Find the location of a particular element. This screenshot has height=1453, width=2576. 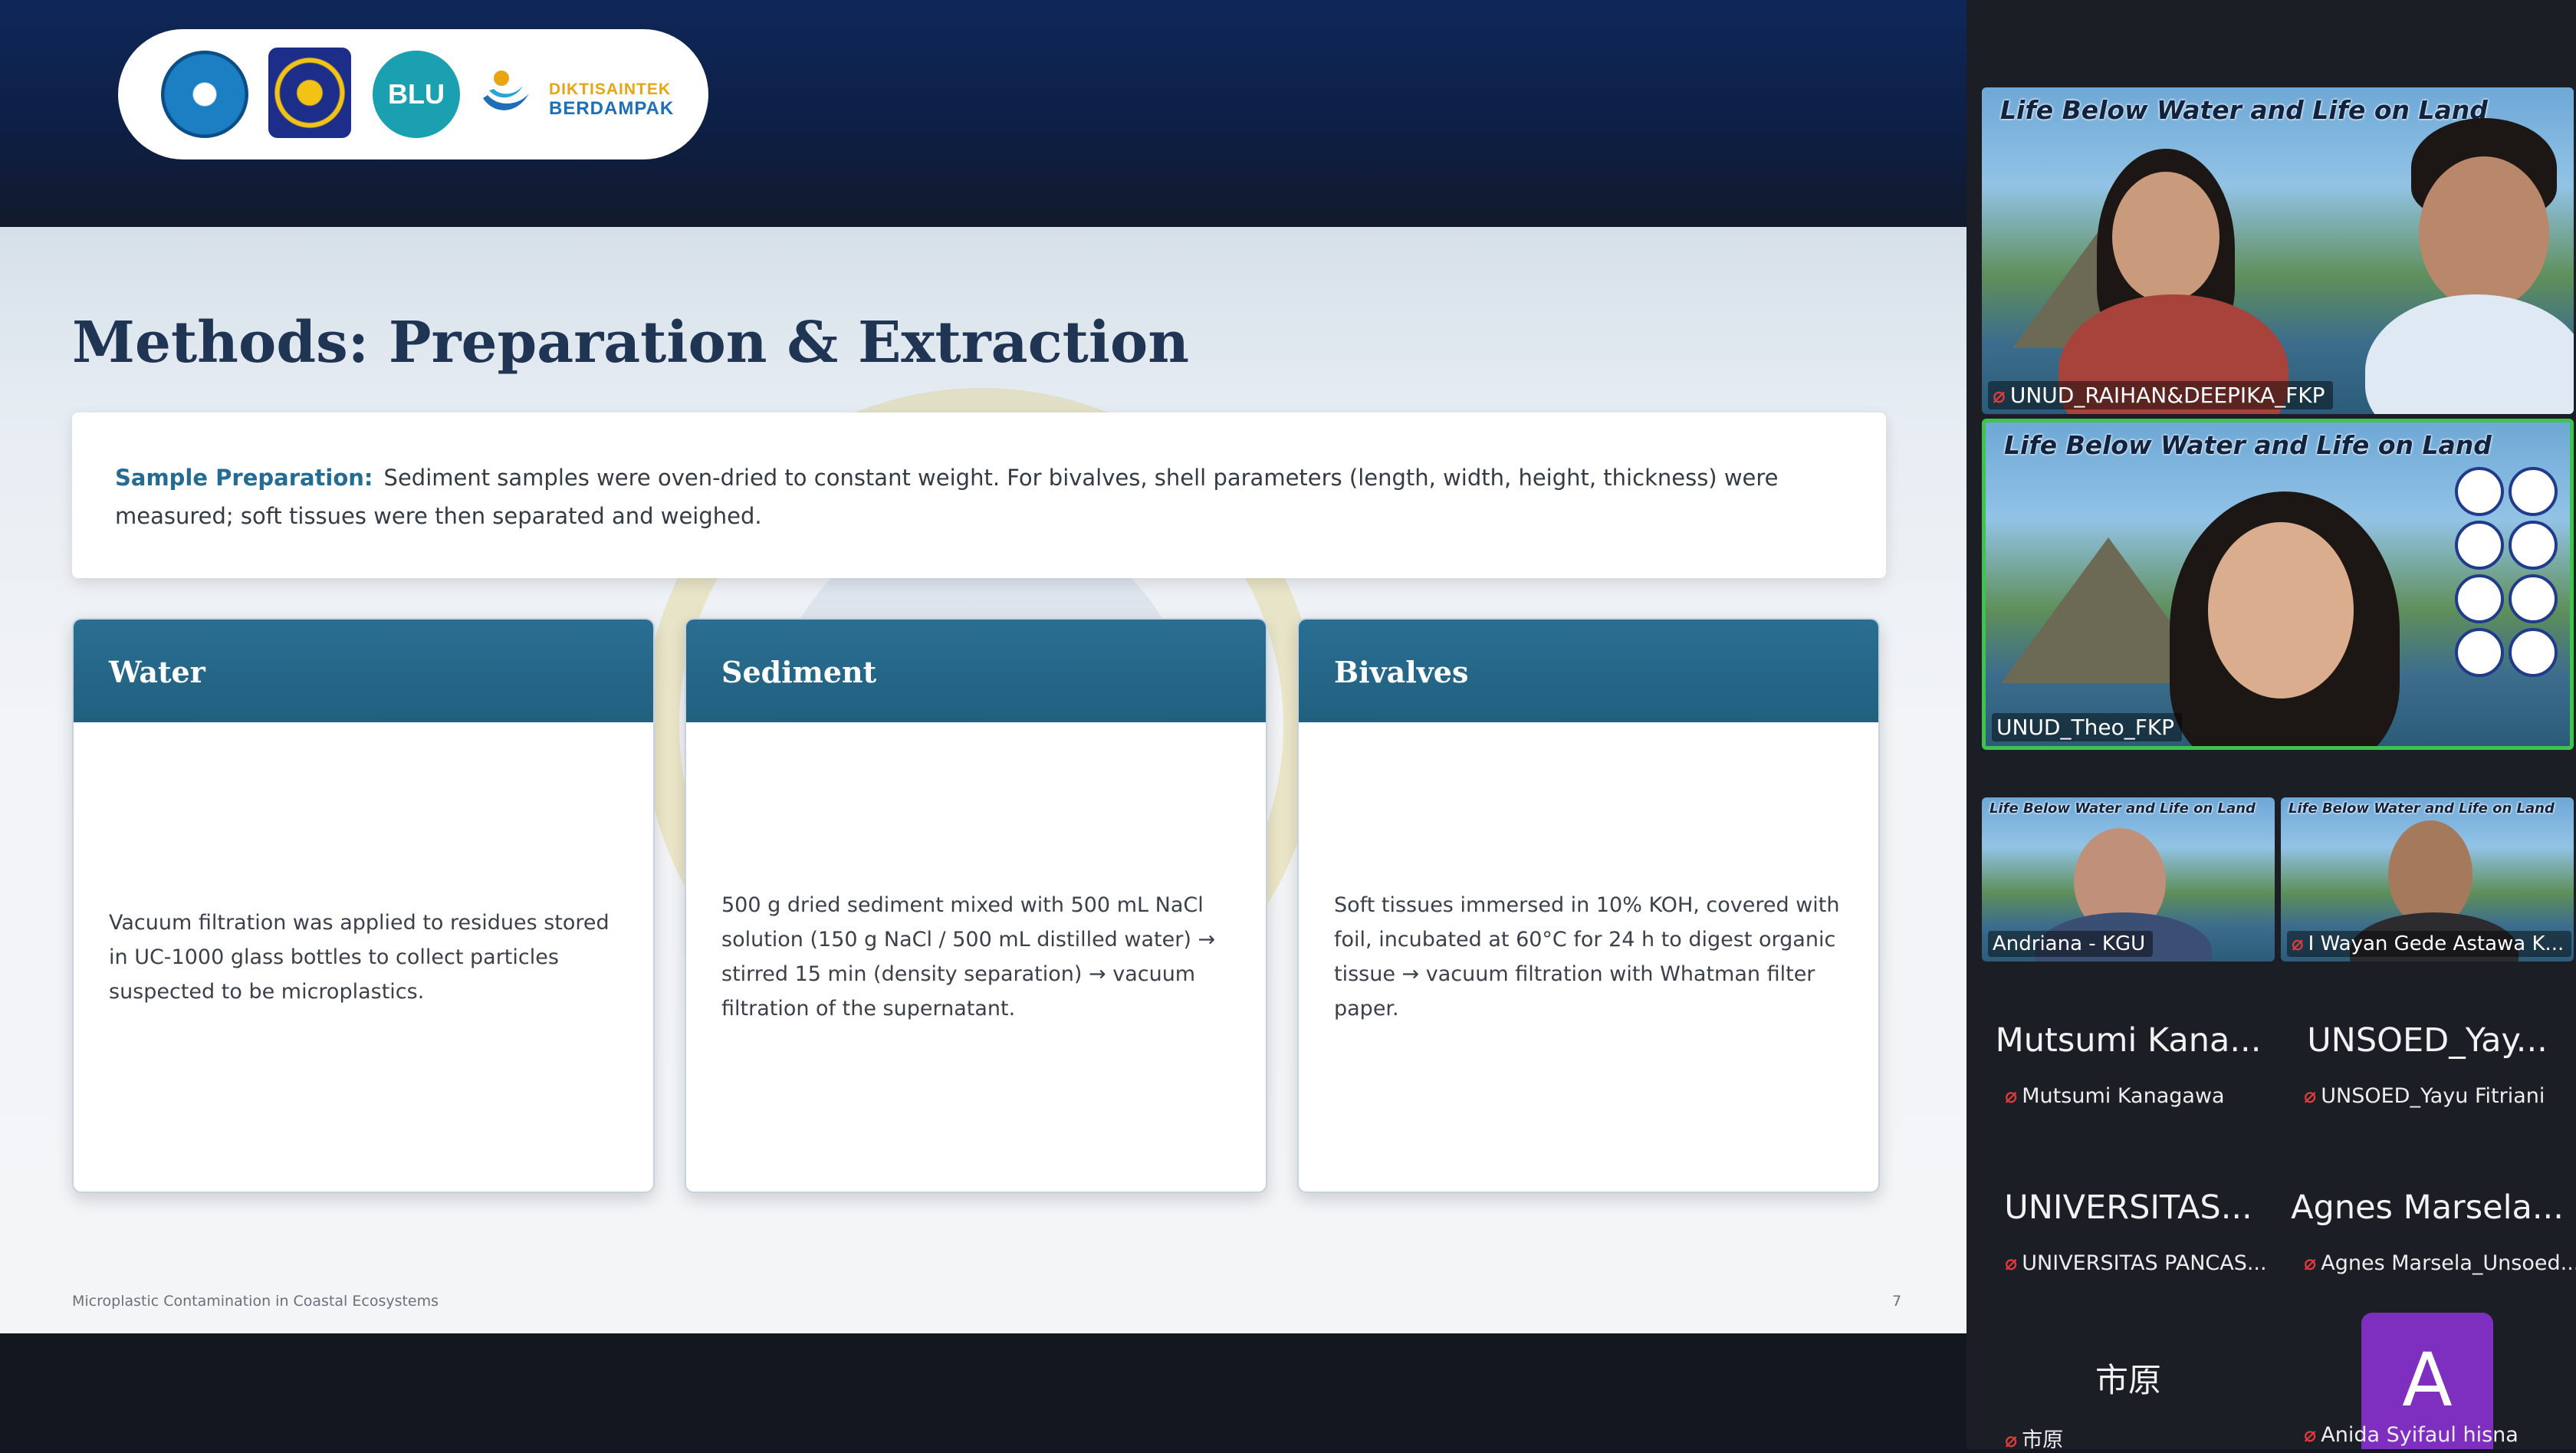

diktisaintek-wordmark: DIKTISAINTEK BERDAMPAK is located at coordinates (611, 99).